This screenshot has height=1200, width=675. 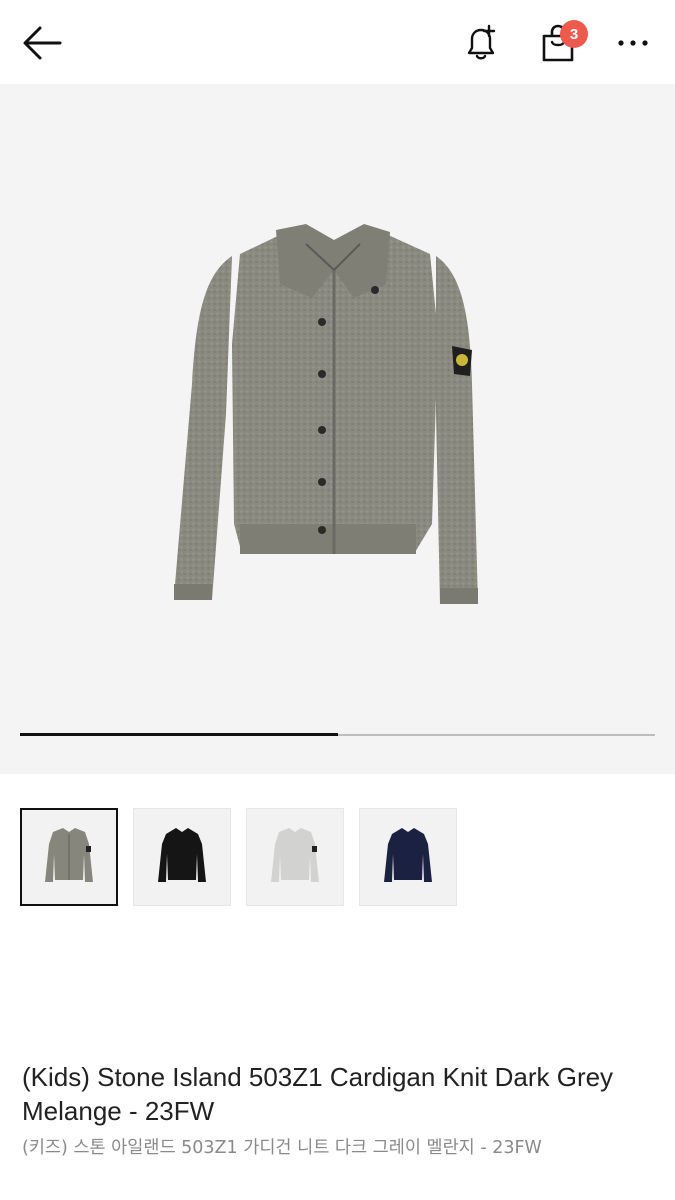 I want to click on more-options-button, so click(x=633, y=43).